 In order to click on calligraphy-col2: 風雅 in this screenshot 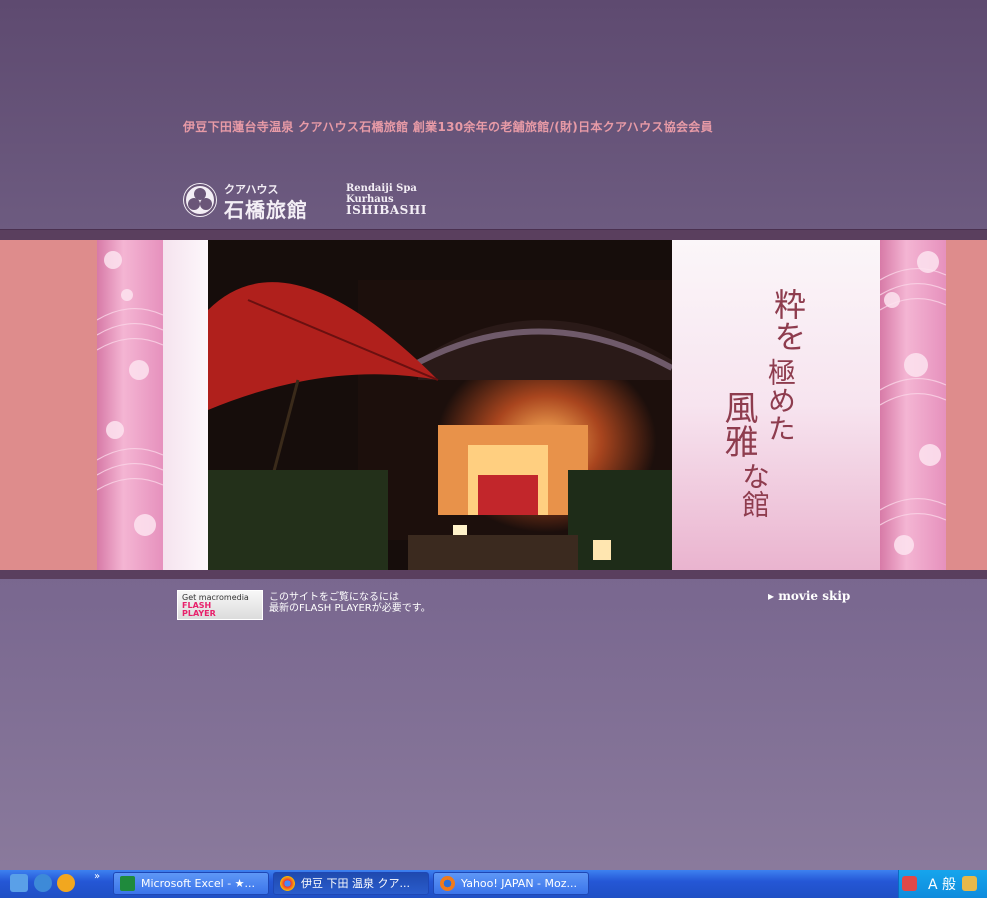, I will do `click(739, 424)`.